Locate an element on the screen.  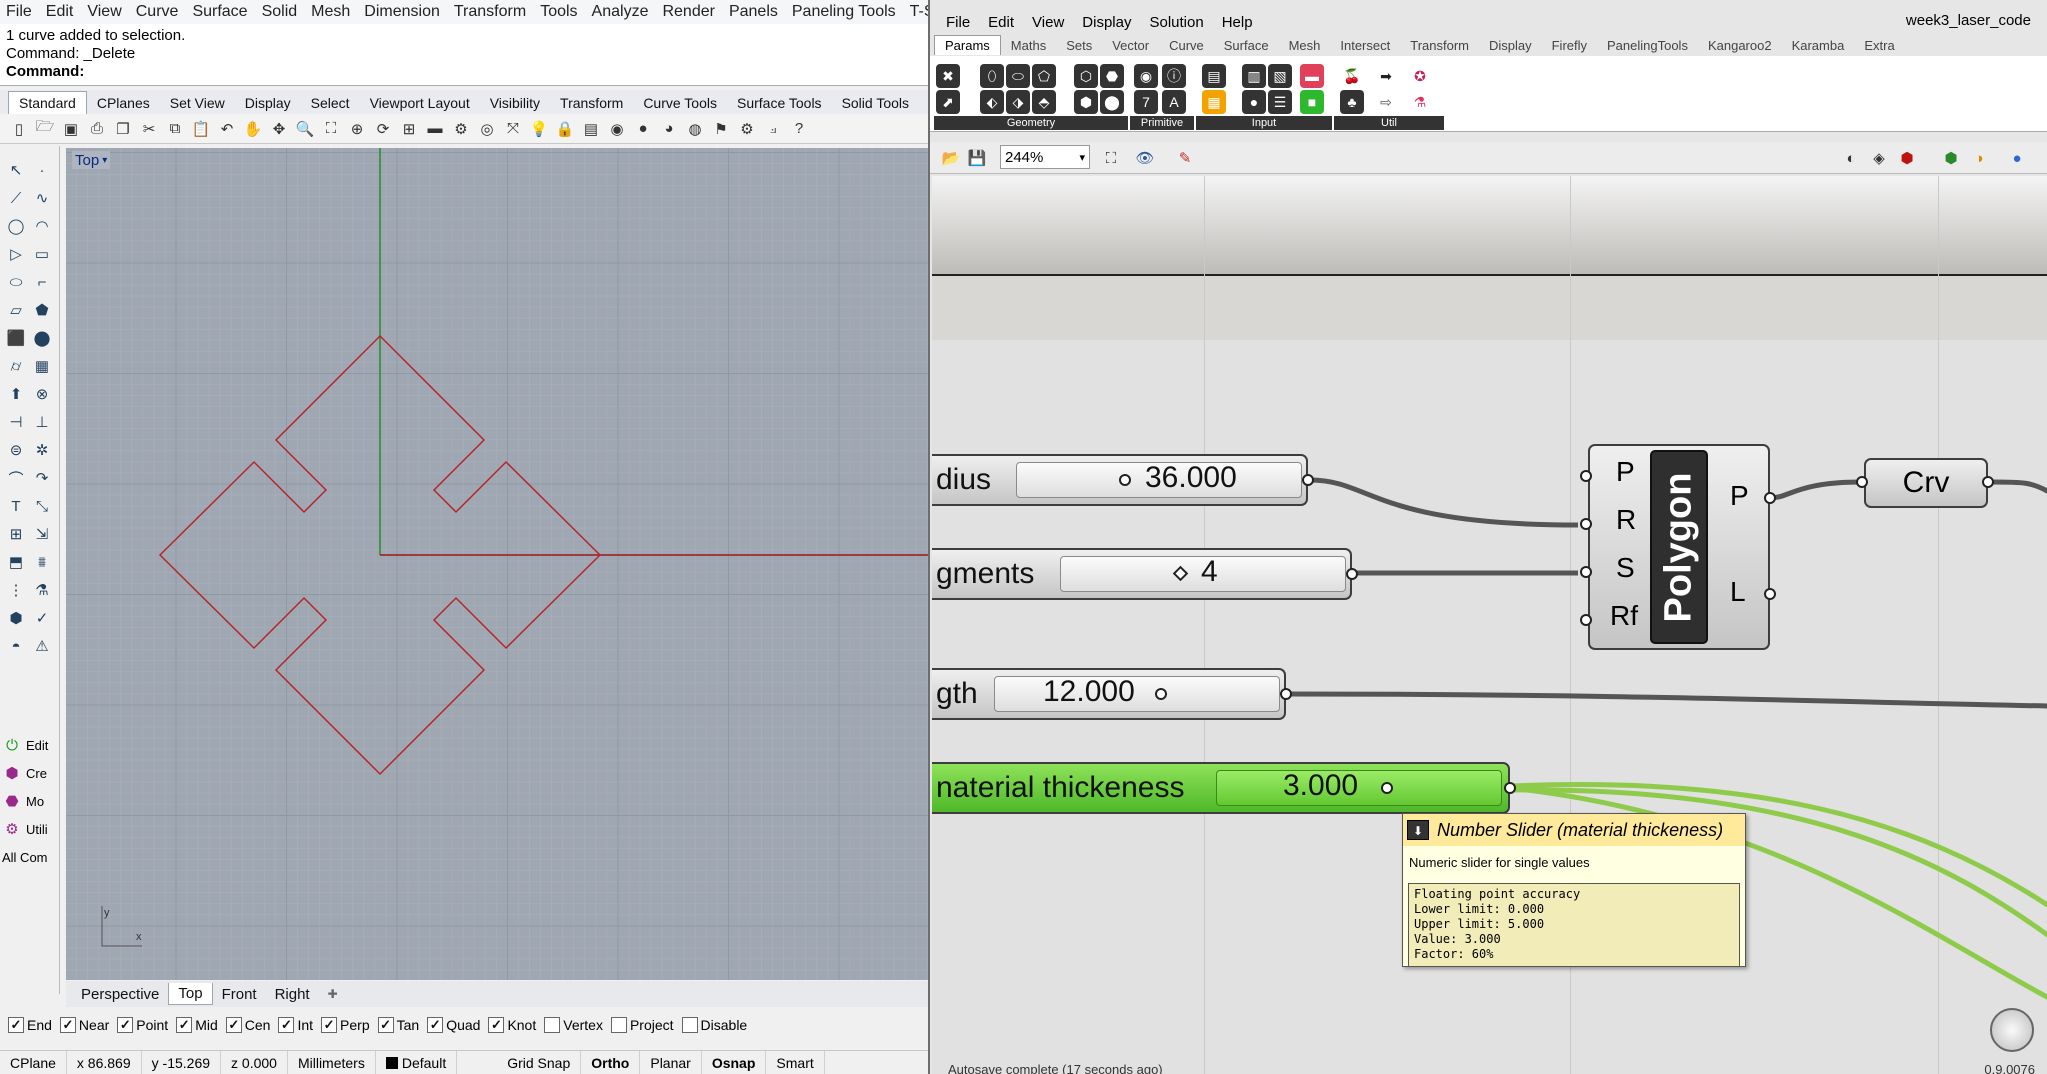
extrude-icon: ⬆ is located at coordinates (16, 394).